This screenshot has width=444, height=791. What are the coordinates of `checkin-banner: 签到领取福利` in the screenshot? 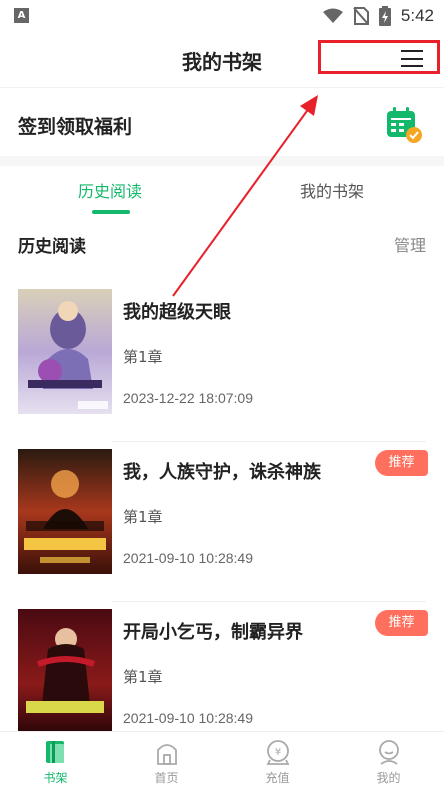 It's located at (222, 123).